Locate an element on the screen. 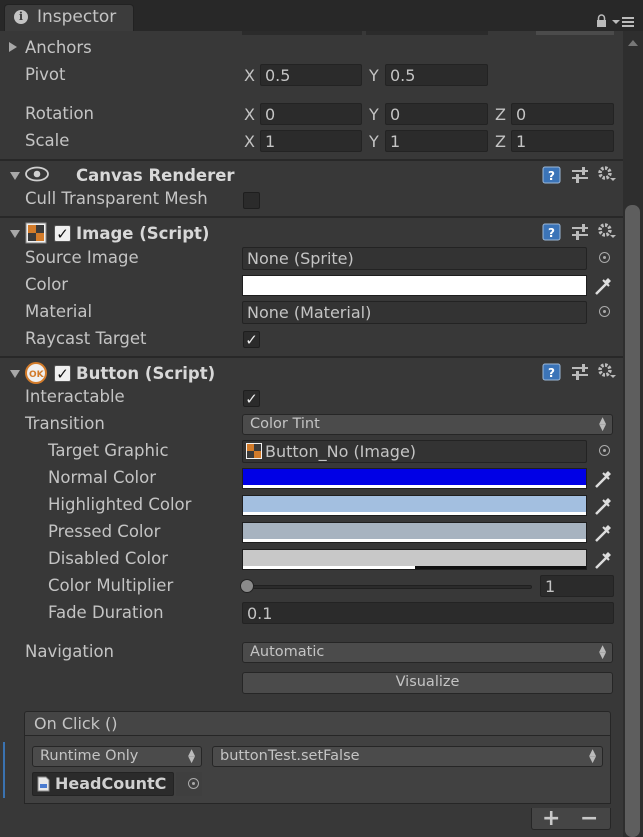 The width and height of the screenshot is (643, 837). rotation-y-field: 0 is located at coordinates (436, 114).